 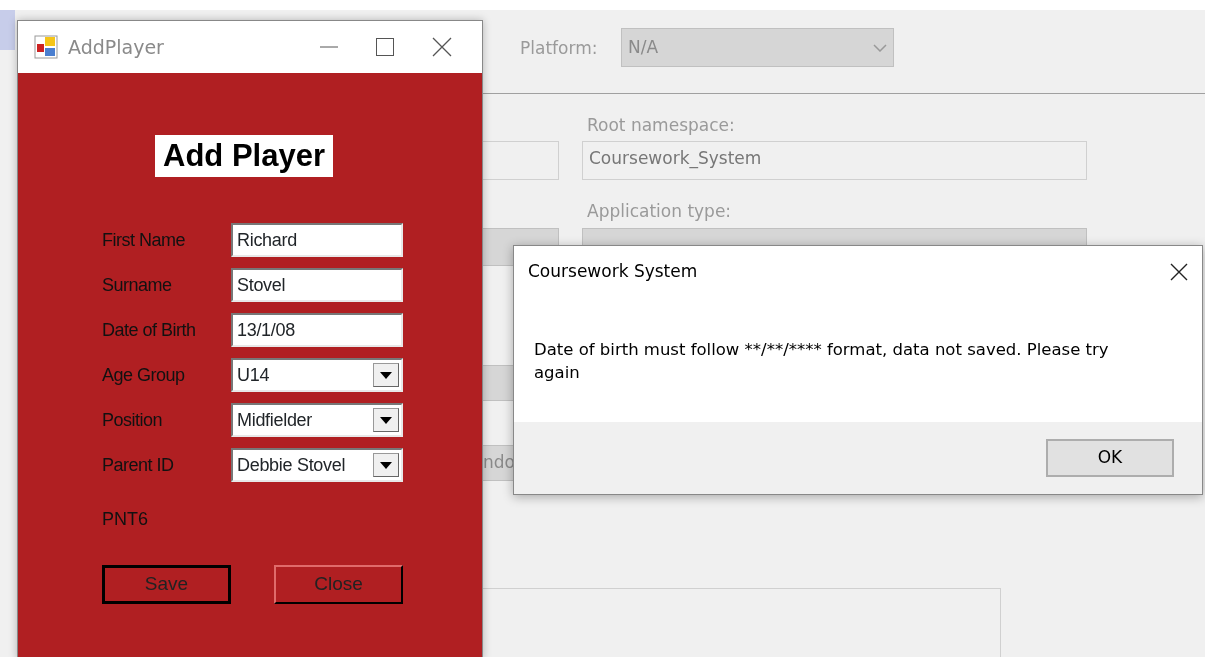 What do you see at coordinates (144, 375) in the screenshot?
I see `field-label: Age Group` at bounding box center [144, 375].